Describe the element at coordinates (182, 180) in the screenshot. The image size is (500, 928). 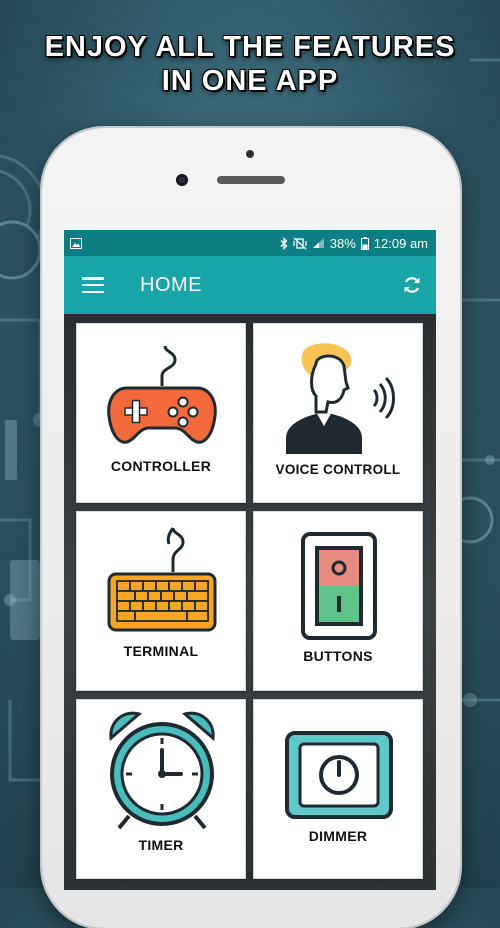
I see `front-camera` at that location.